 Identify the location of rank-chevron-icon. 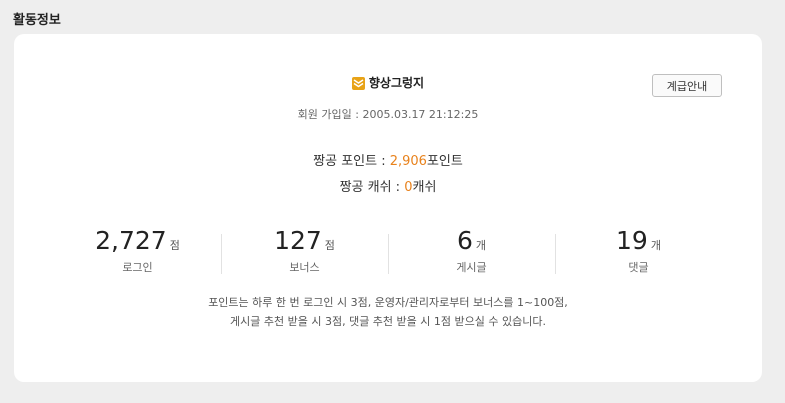
(358, 85).